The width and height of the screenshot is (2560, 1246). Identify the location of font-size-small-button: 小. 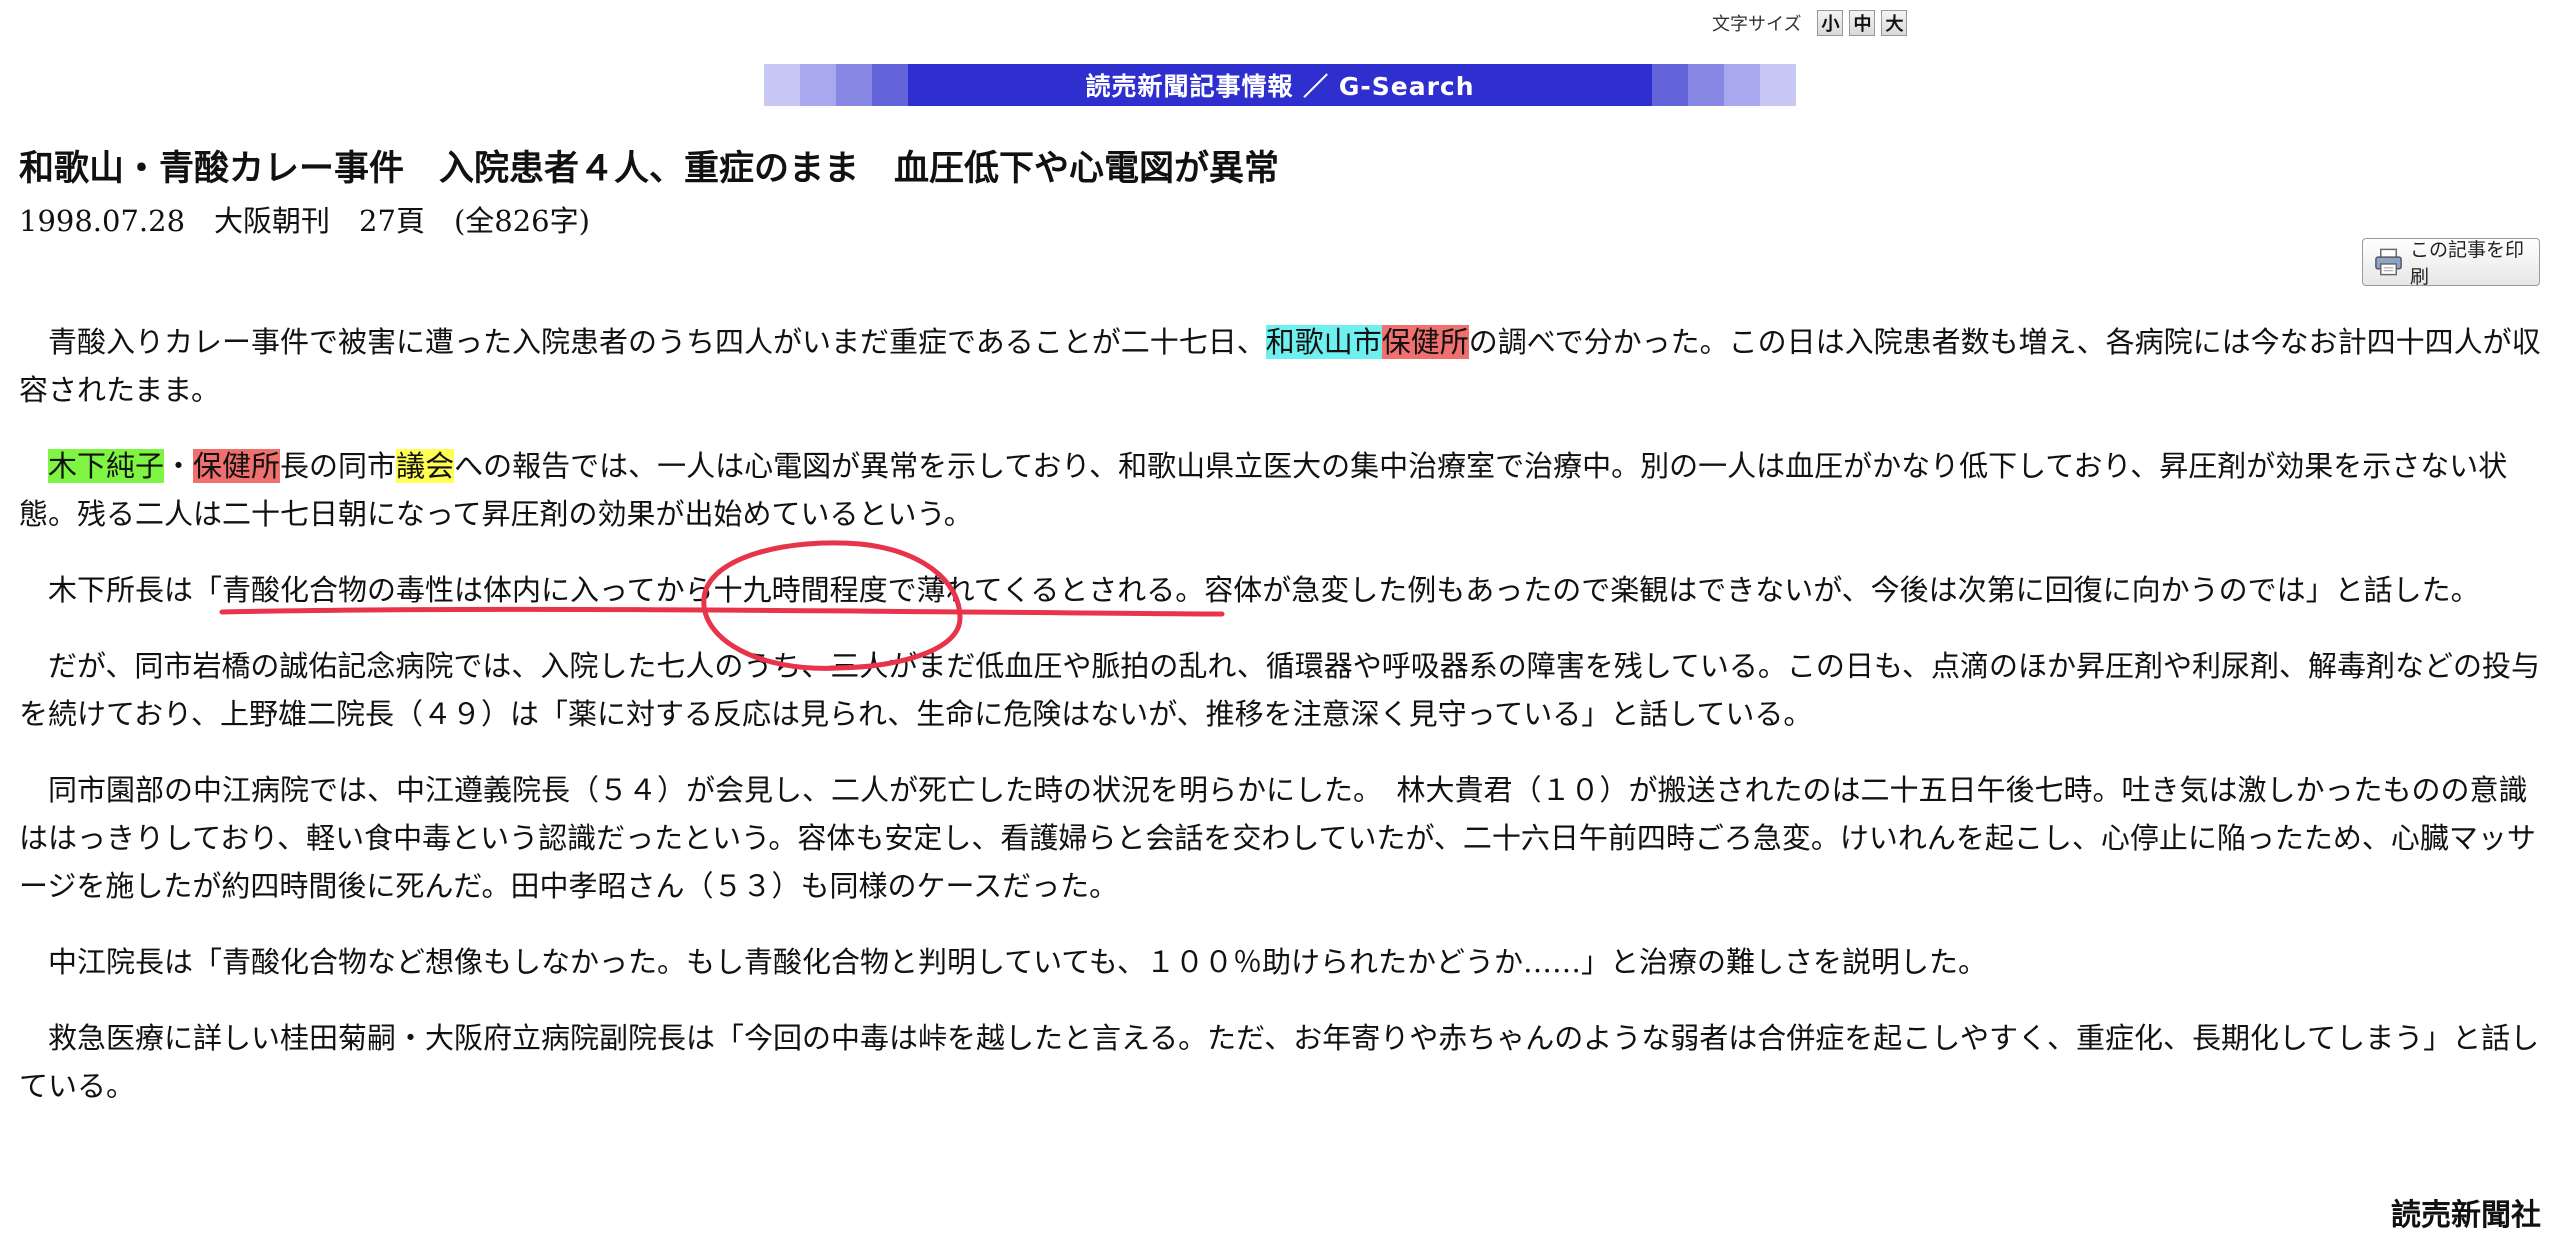
(1830, 23).